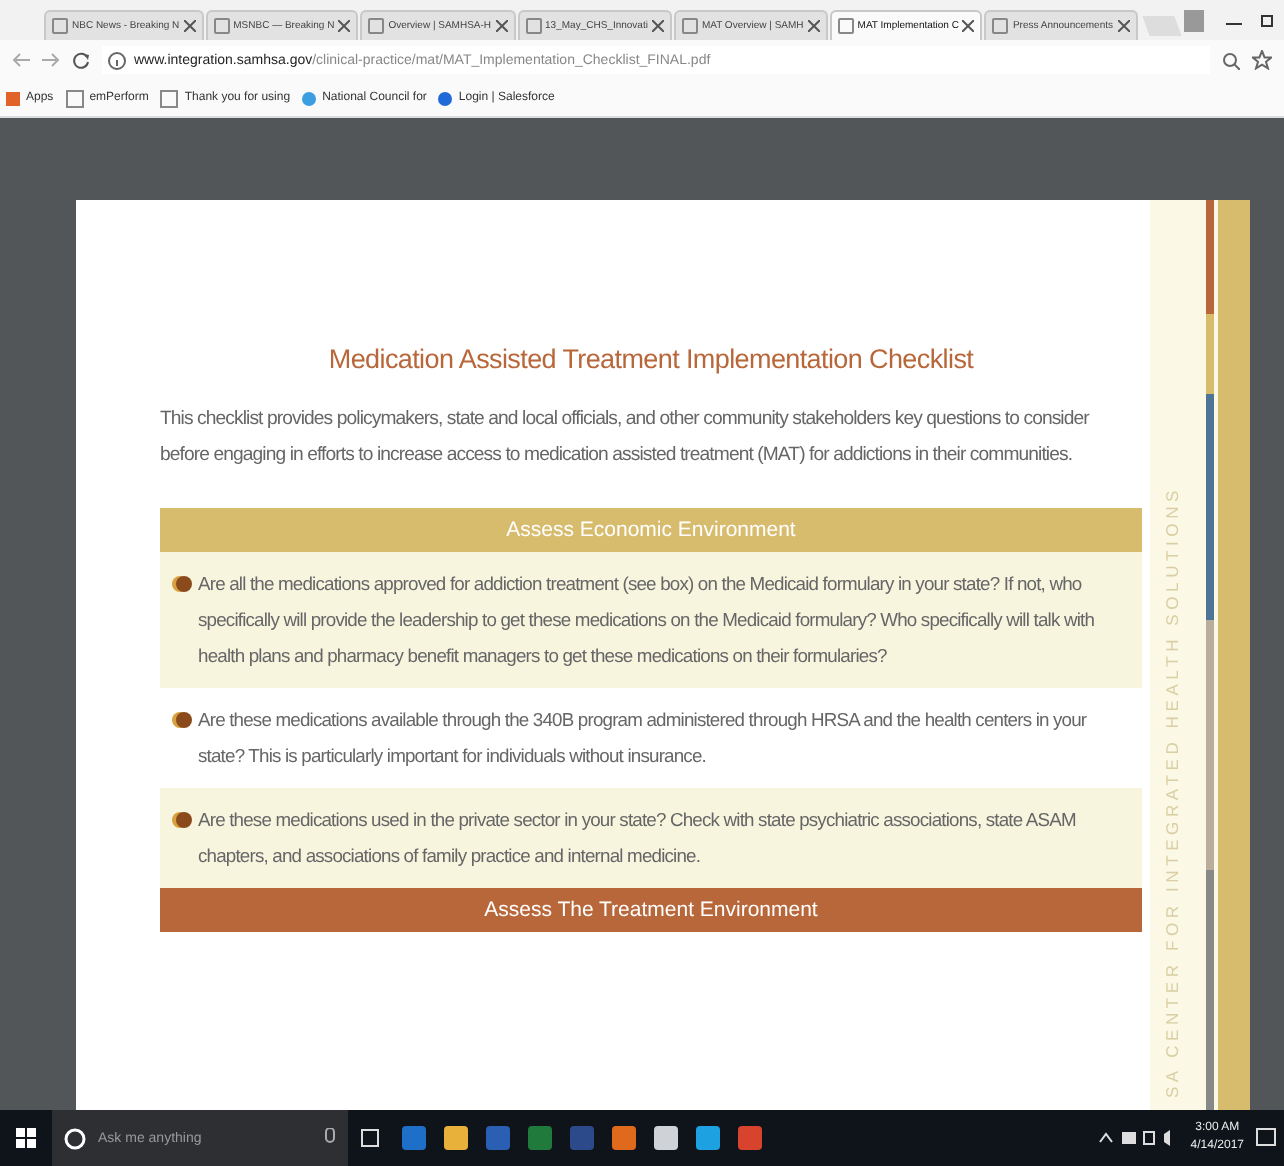  I want to click on checklist-question: Are these medications available through the 340B program administered through HRSA and the health centers in your state? This is particularly important for individuals without insurance., so click(643, 738).